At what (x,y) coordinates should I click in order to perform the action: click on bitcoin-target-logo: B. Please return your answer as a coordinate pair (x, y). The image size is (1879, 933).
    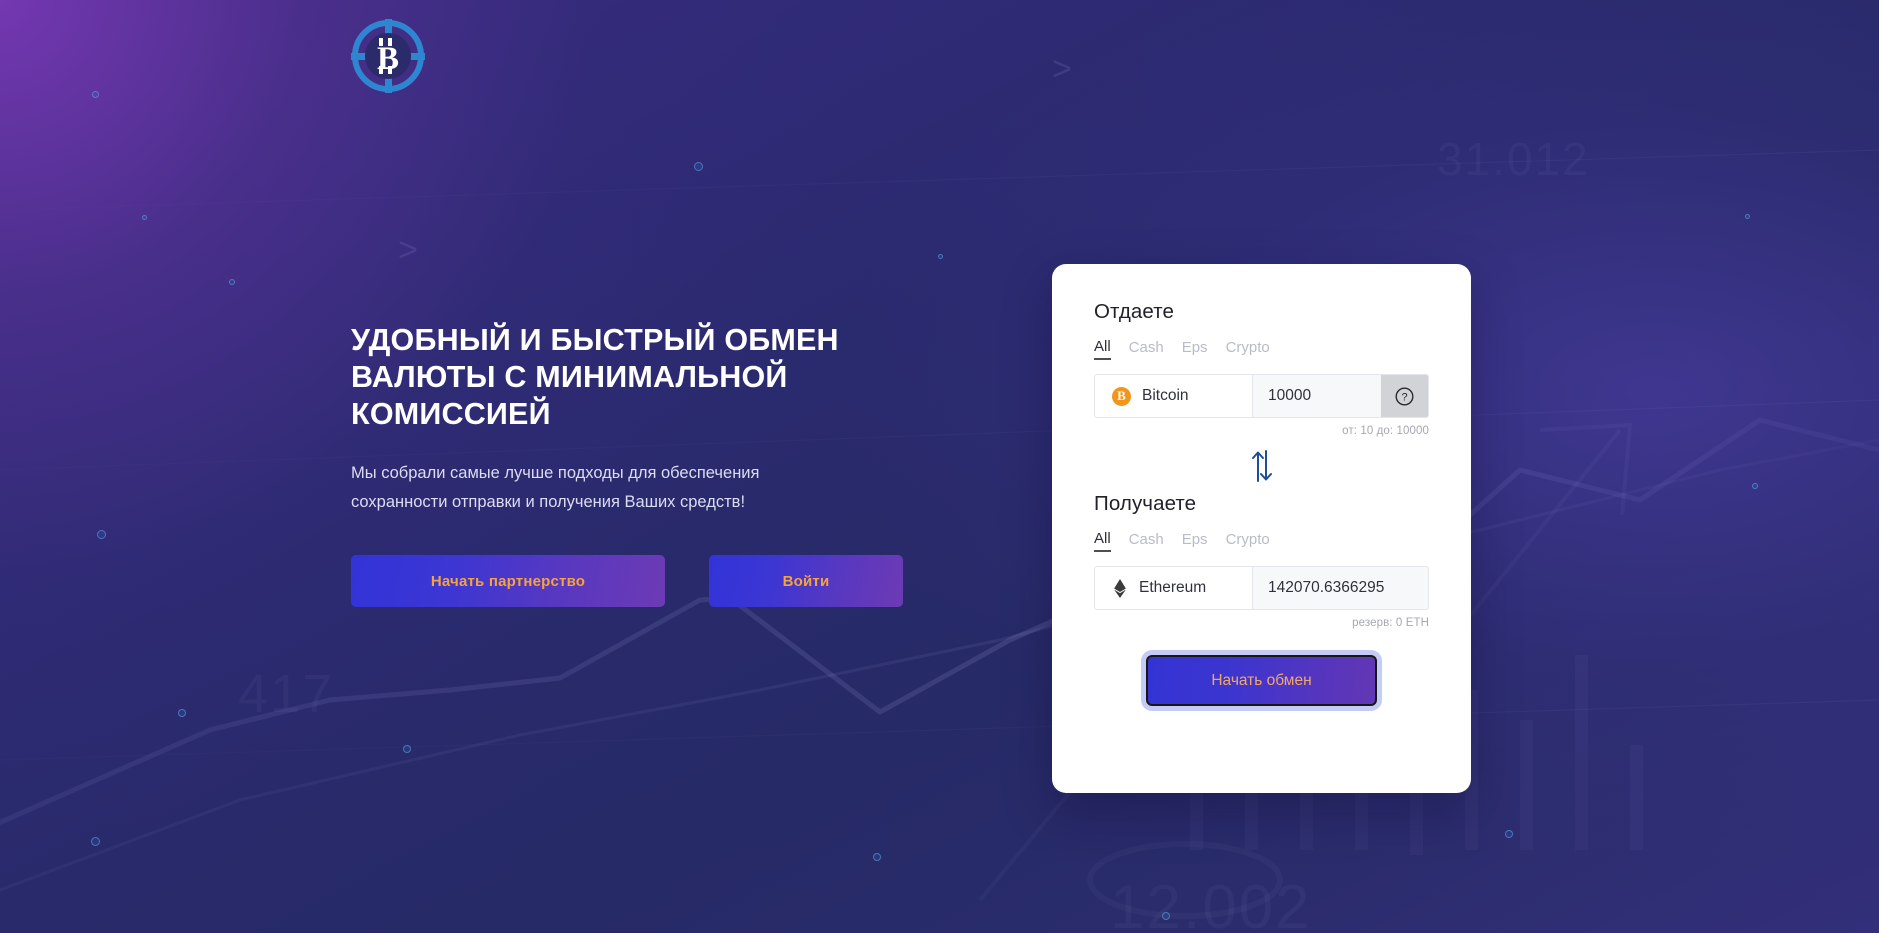
    Looking at the image, I should click on (388, 56).